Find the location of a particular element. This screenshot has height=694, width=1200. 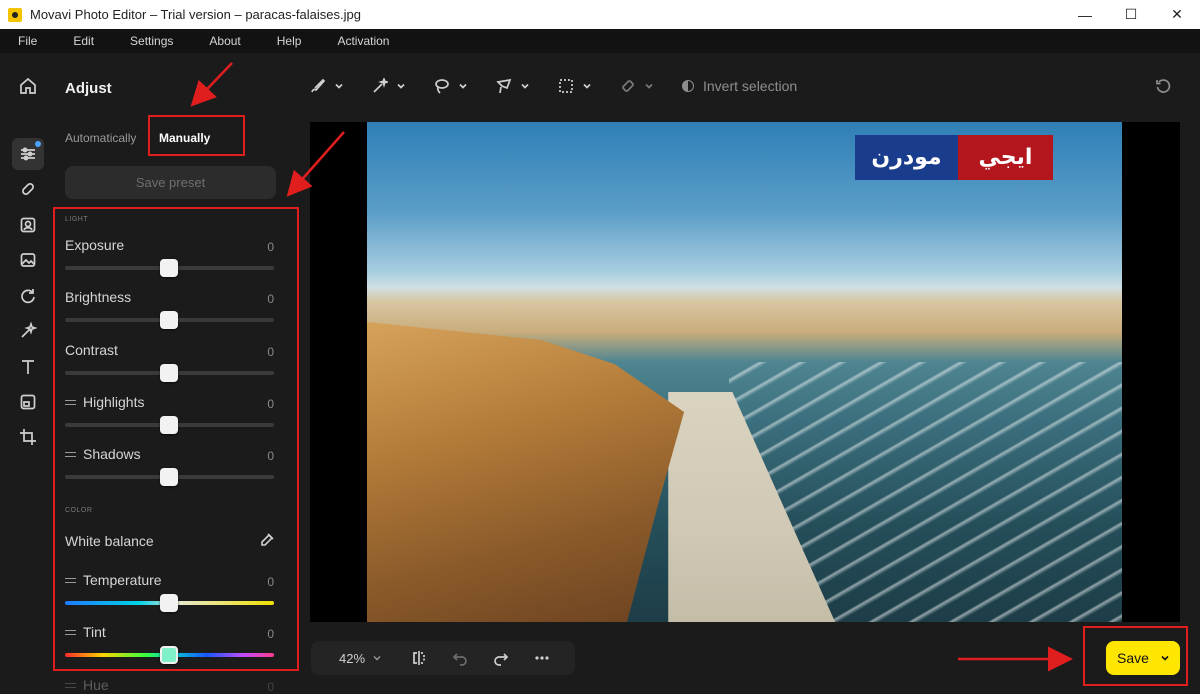

adjust-tool-button is located at coordinates (28, 154).